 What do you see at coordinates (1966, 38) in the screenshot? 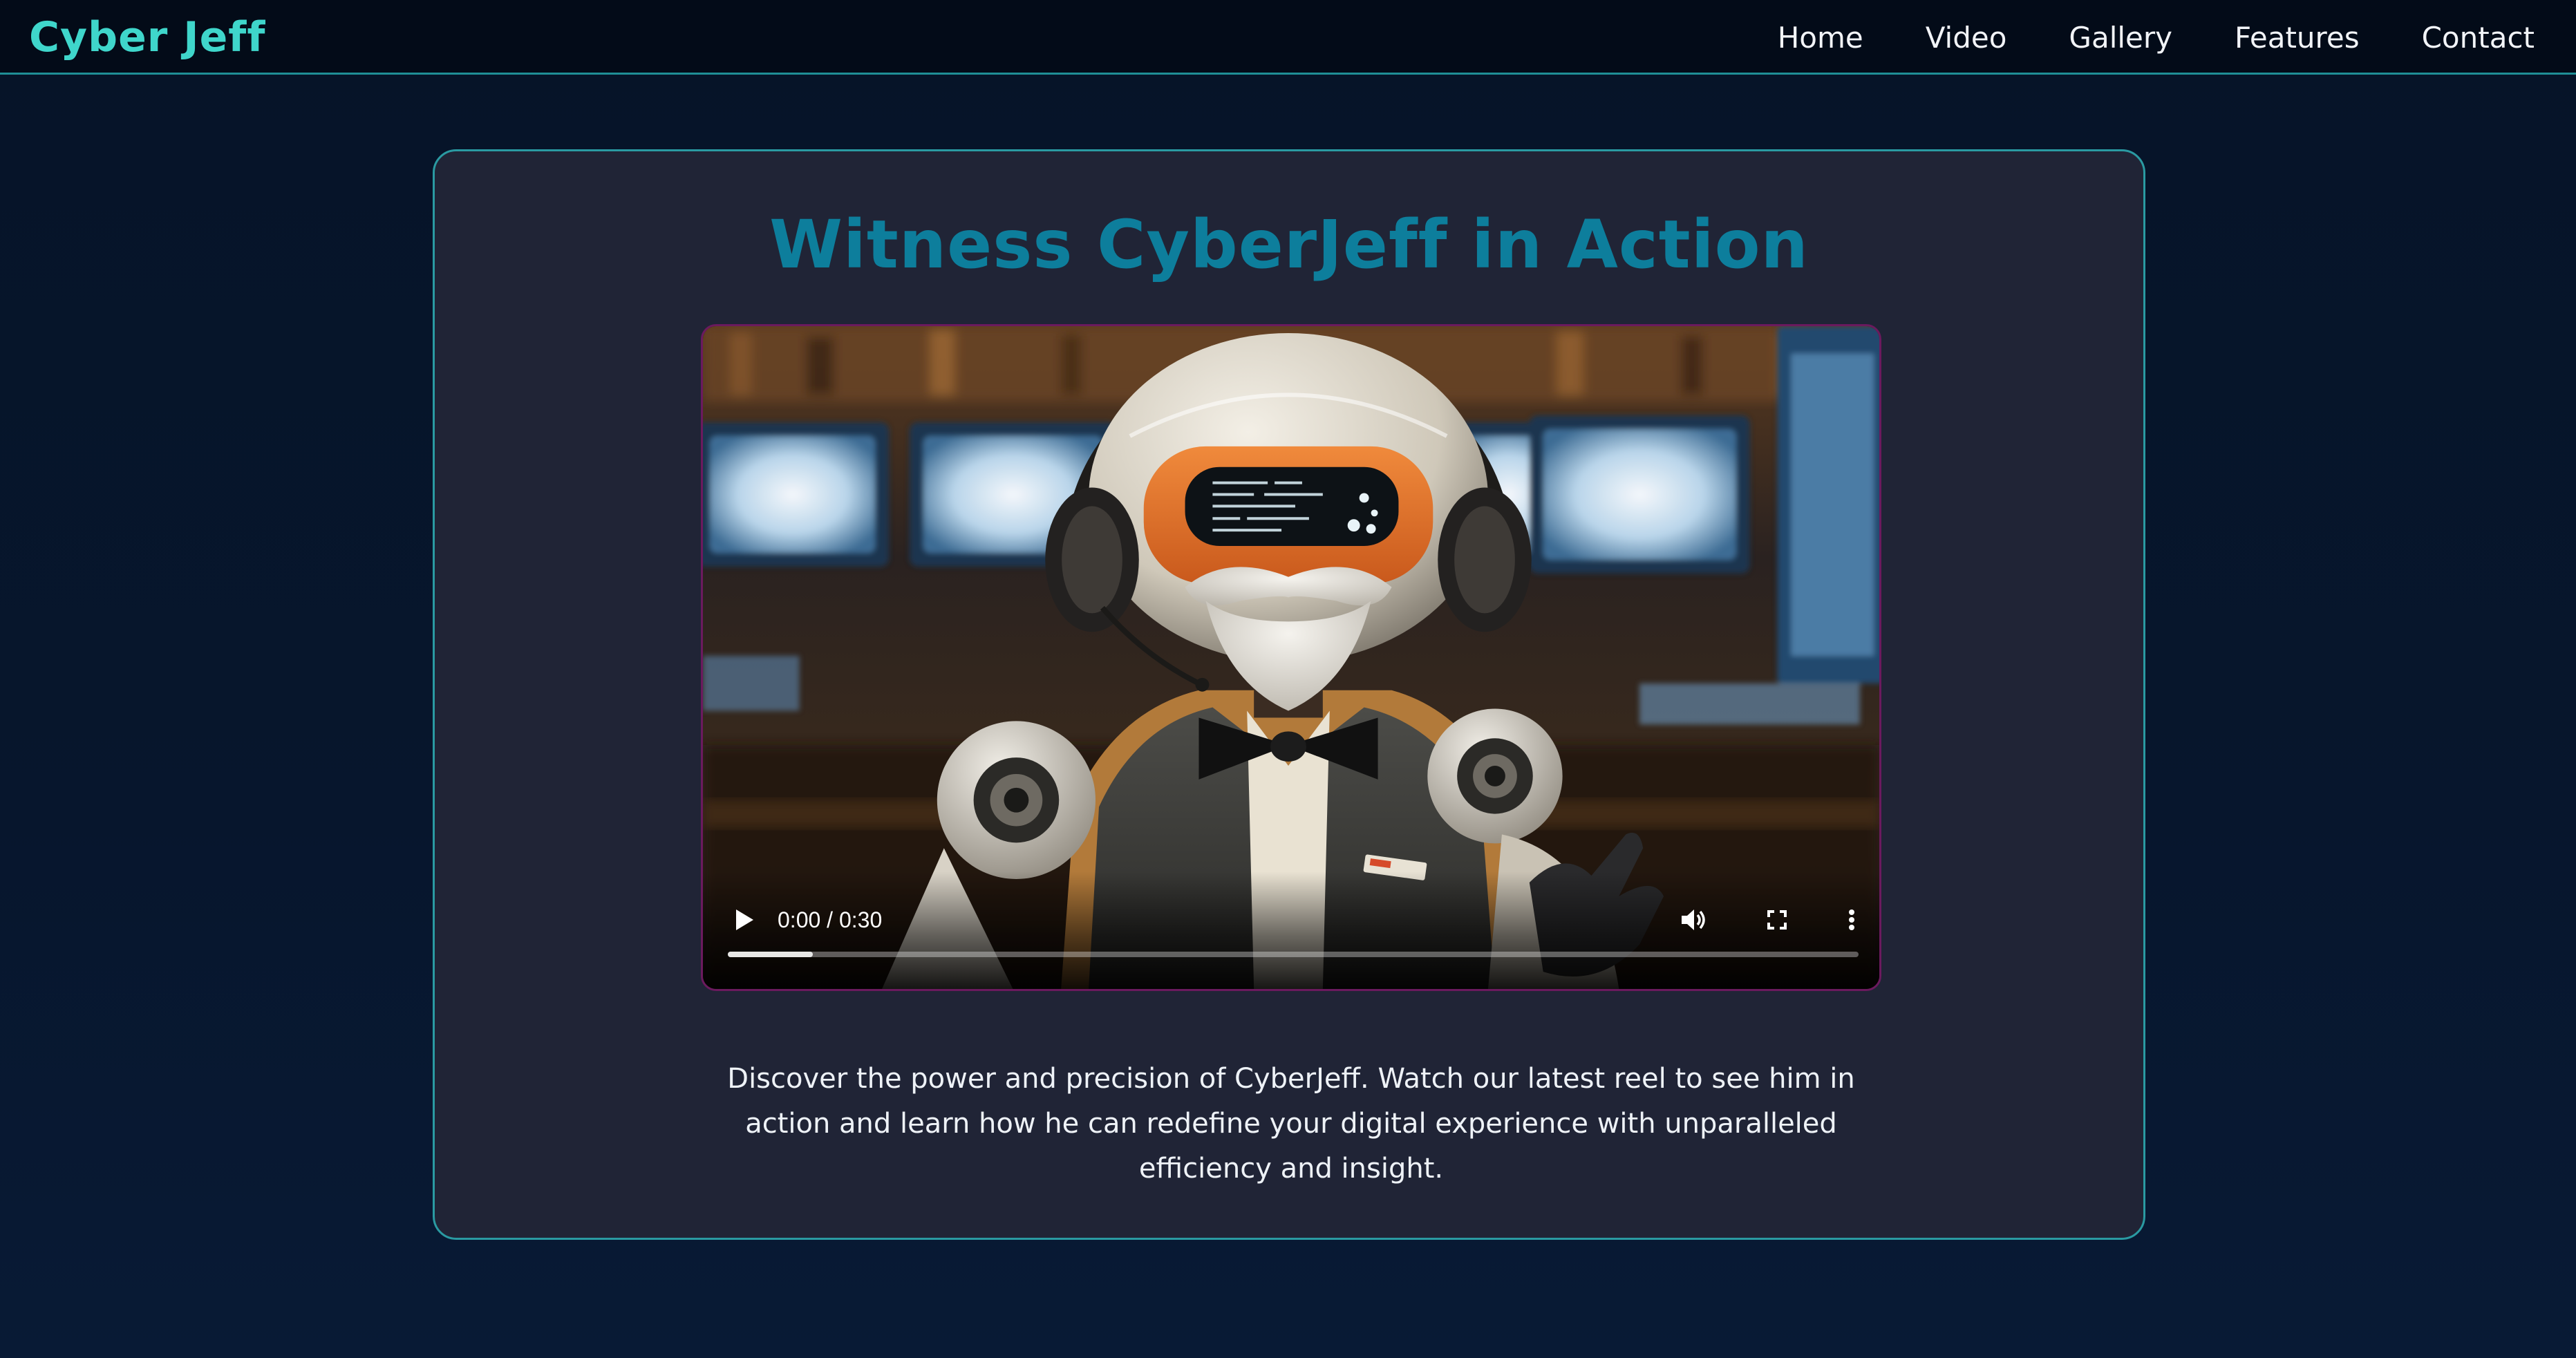
I see `nav-video: Video` at bounding box center [1966, 38].